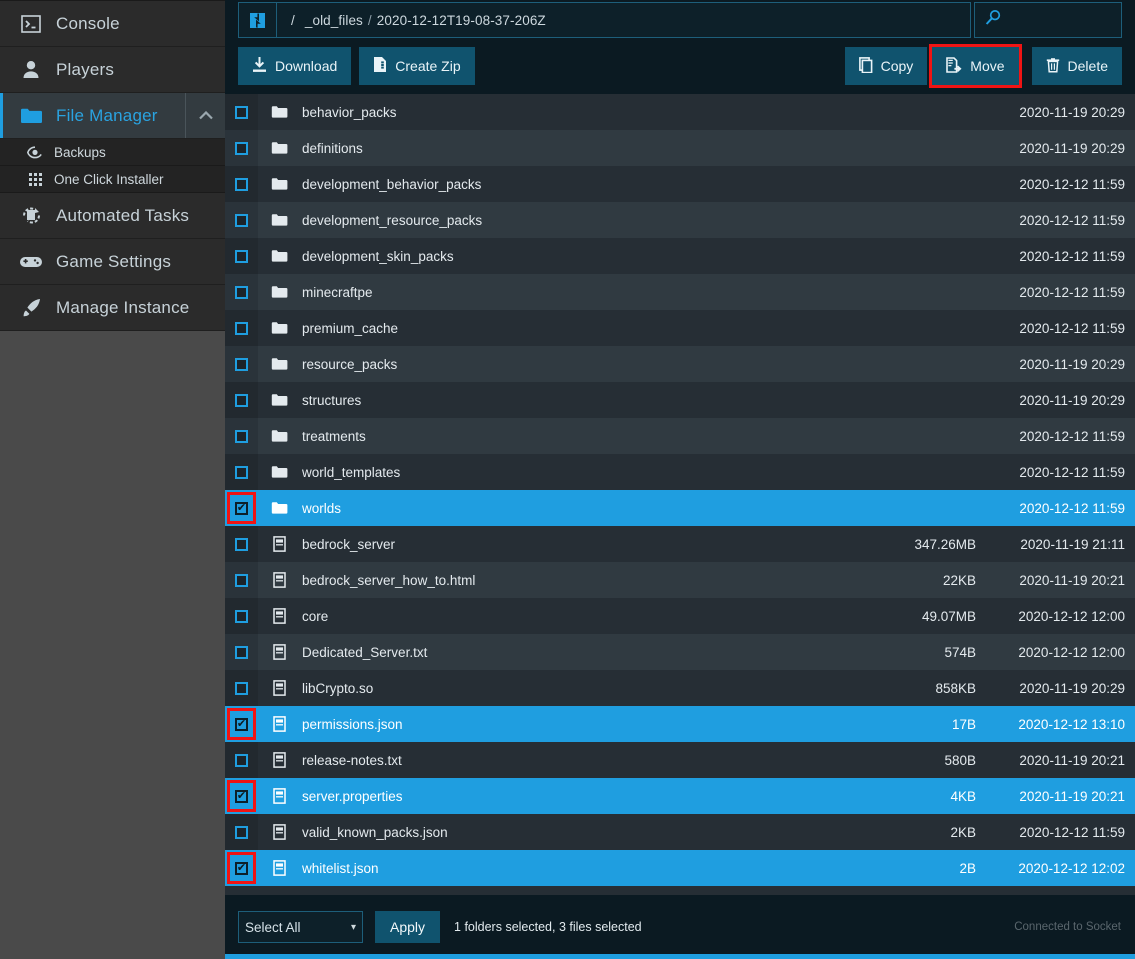 The width and height of the screenshot is (1135, 959). I want to click on table-row: ✔ permissions.json 17B 2020-12-12 13:10, so click(680, 724).